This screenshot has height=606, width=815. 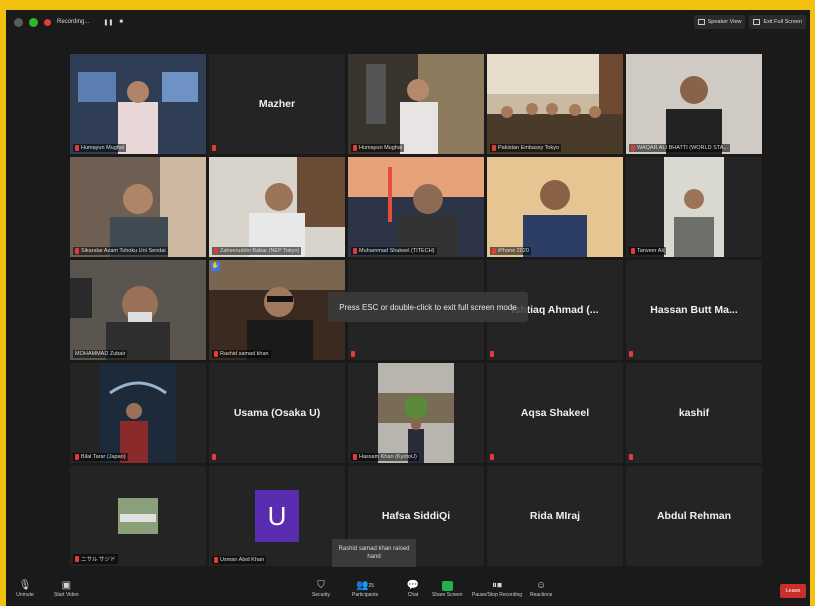 What do you see at coordinates (777, 22) in the screenshot?
I see `exit-full-screen-button: Exit Full Screen` at bounding box center [777, 22].